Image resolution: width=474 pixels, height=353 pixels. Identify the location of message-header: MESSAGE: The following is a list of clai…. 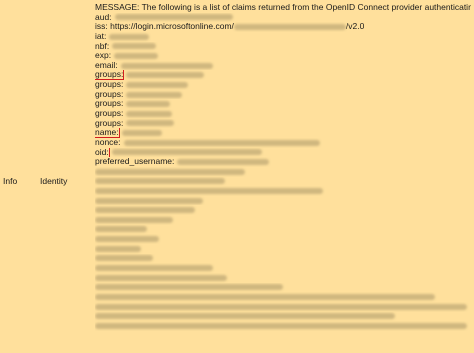
(283, 7).